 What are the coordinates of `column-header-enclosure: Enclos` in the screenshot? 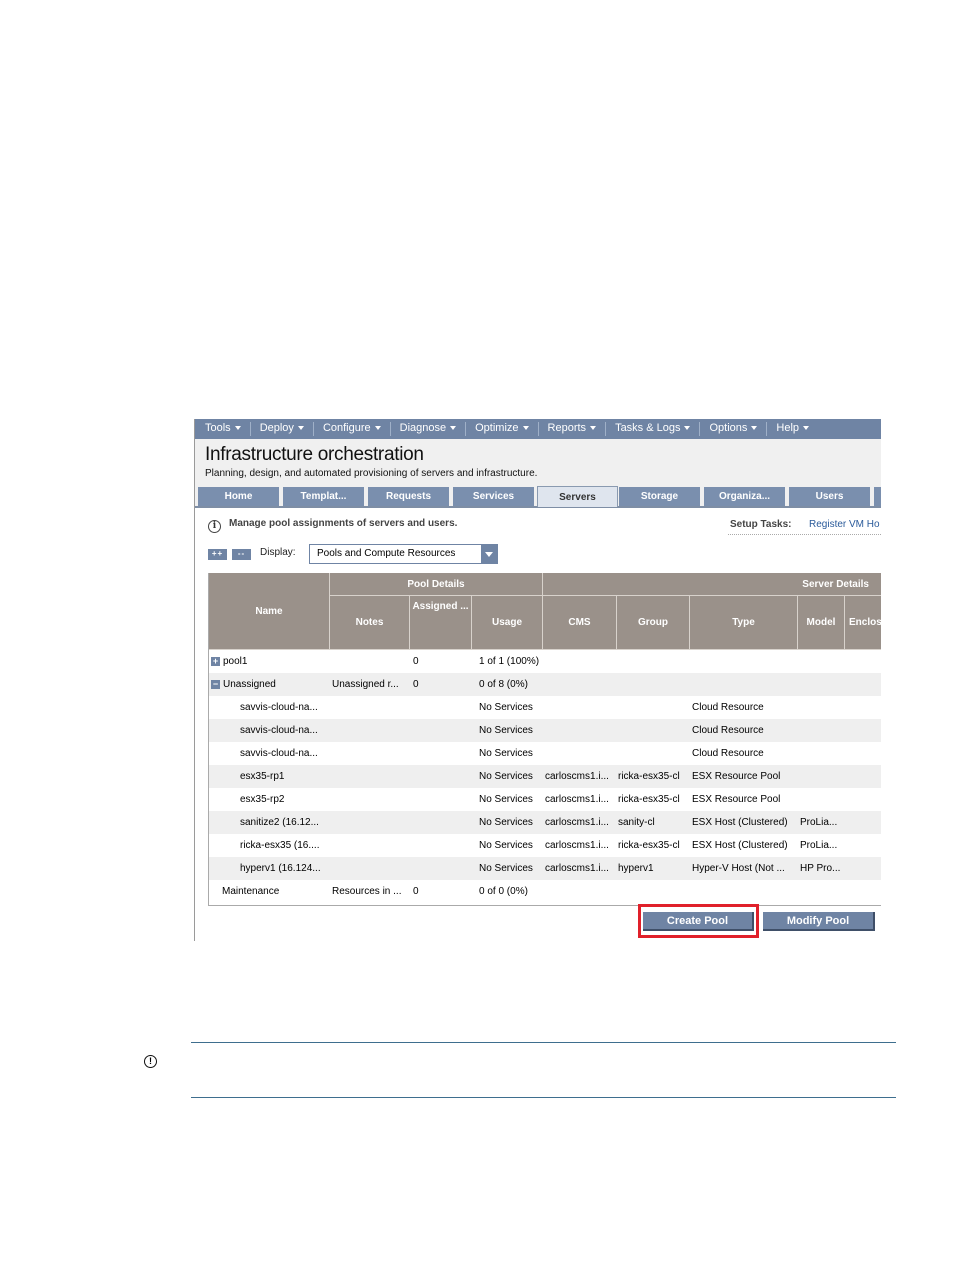 It's located at (863, 623).